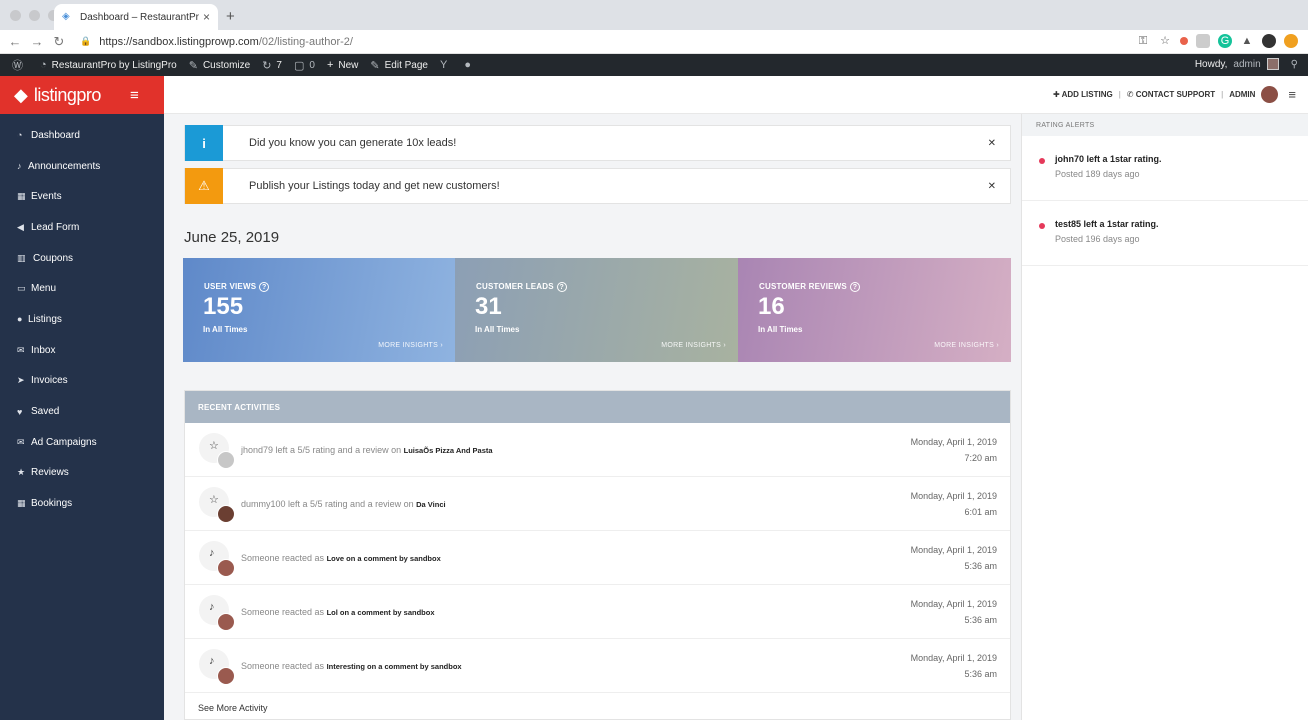  What do you see at coordinates (1165, 41) in the screenshot?
I see `bookmark-star-icon: ☆` at bounding box center [1165, 41].